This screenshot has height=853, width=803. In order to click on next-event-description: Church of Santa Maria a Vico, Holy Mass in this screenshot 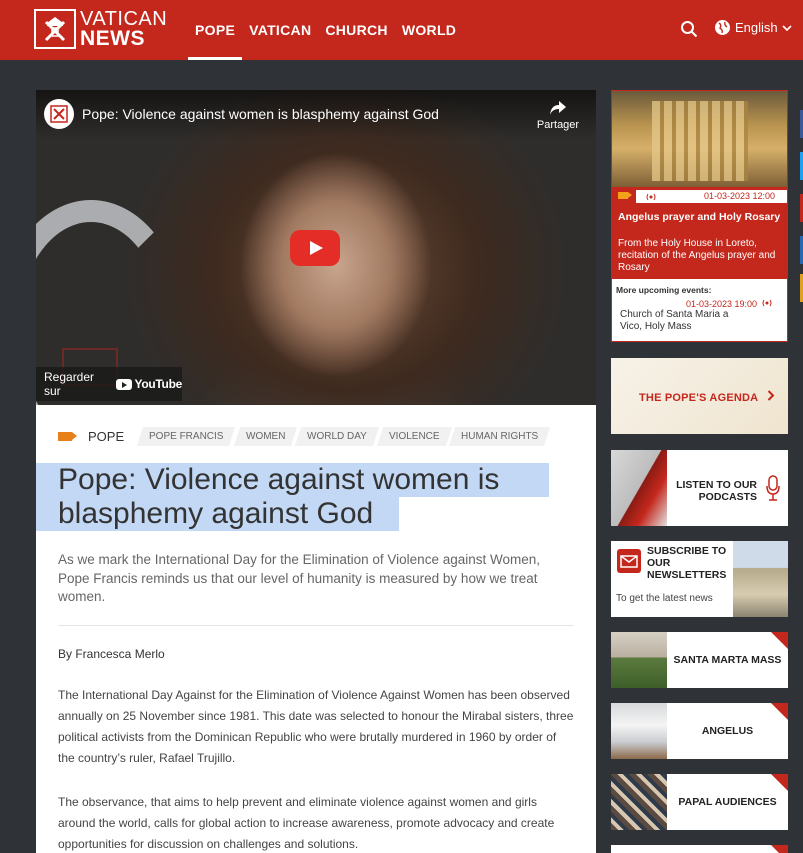, I will do `click(685, 321)`.